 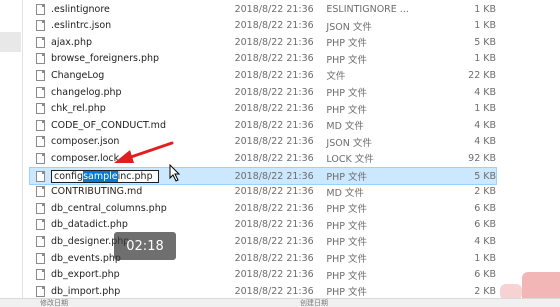 I want to click on rename-text-after: inc.php, so click(x=135, y=176).